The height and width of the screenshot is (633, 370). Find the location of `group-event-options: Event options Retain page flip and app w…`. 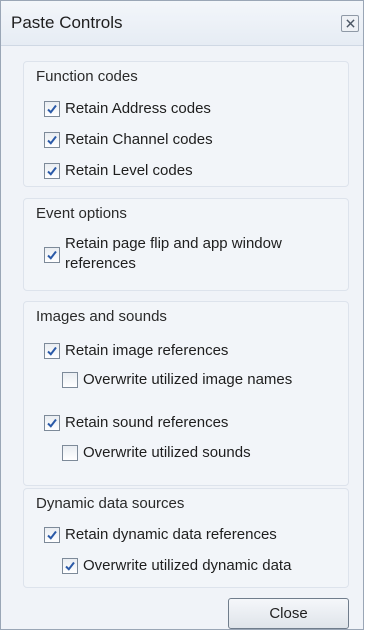

group-event-options: Event options Retain page flip and app w… is located at coordinates (186, 244).